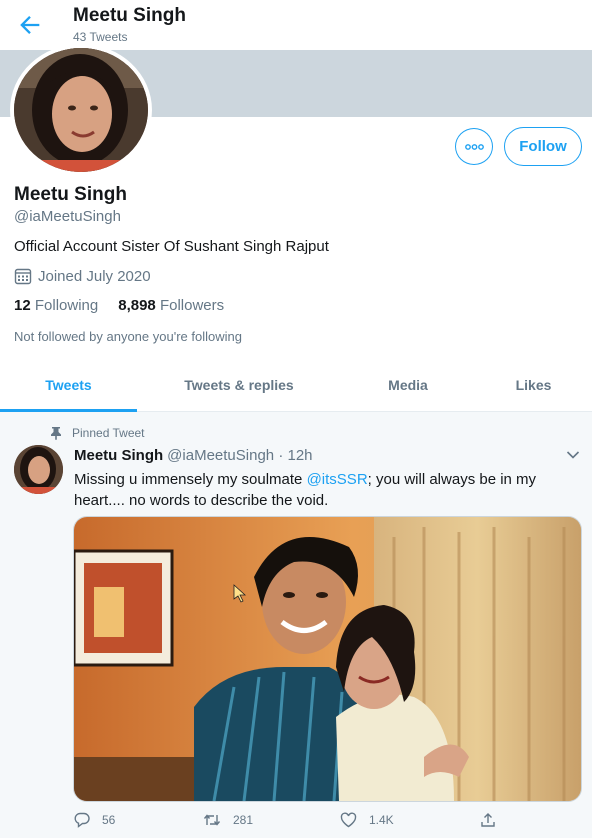  I want to click on tweet-header: Meetu Singh @iaMeetuSingh · 12h, so click(193, 455).